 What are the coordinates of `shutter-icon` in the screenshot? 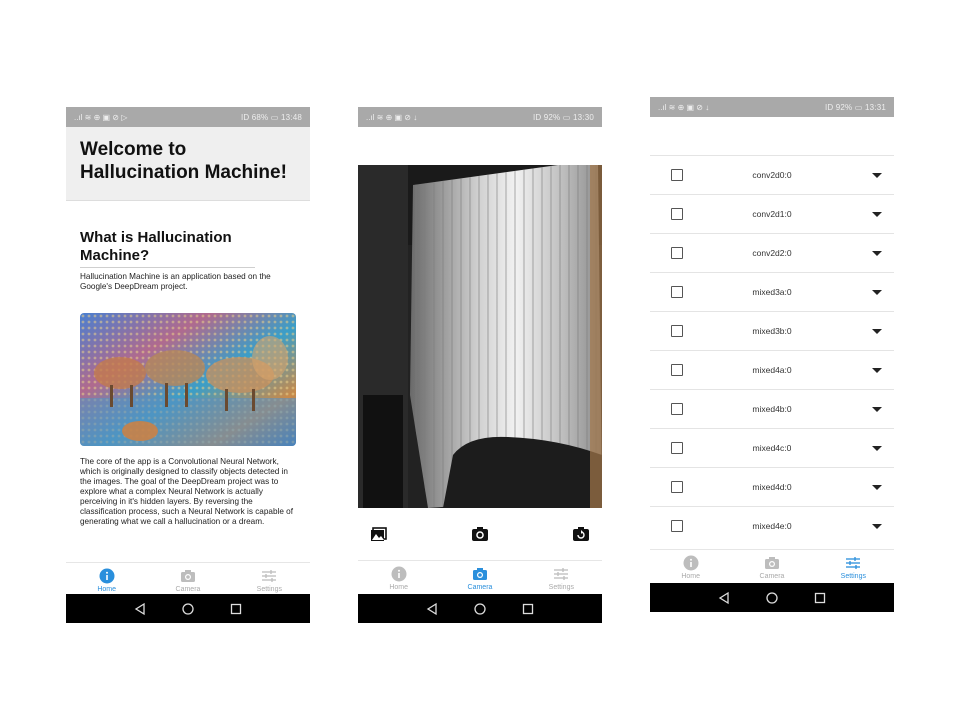 It's located at (480, 534).